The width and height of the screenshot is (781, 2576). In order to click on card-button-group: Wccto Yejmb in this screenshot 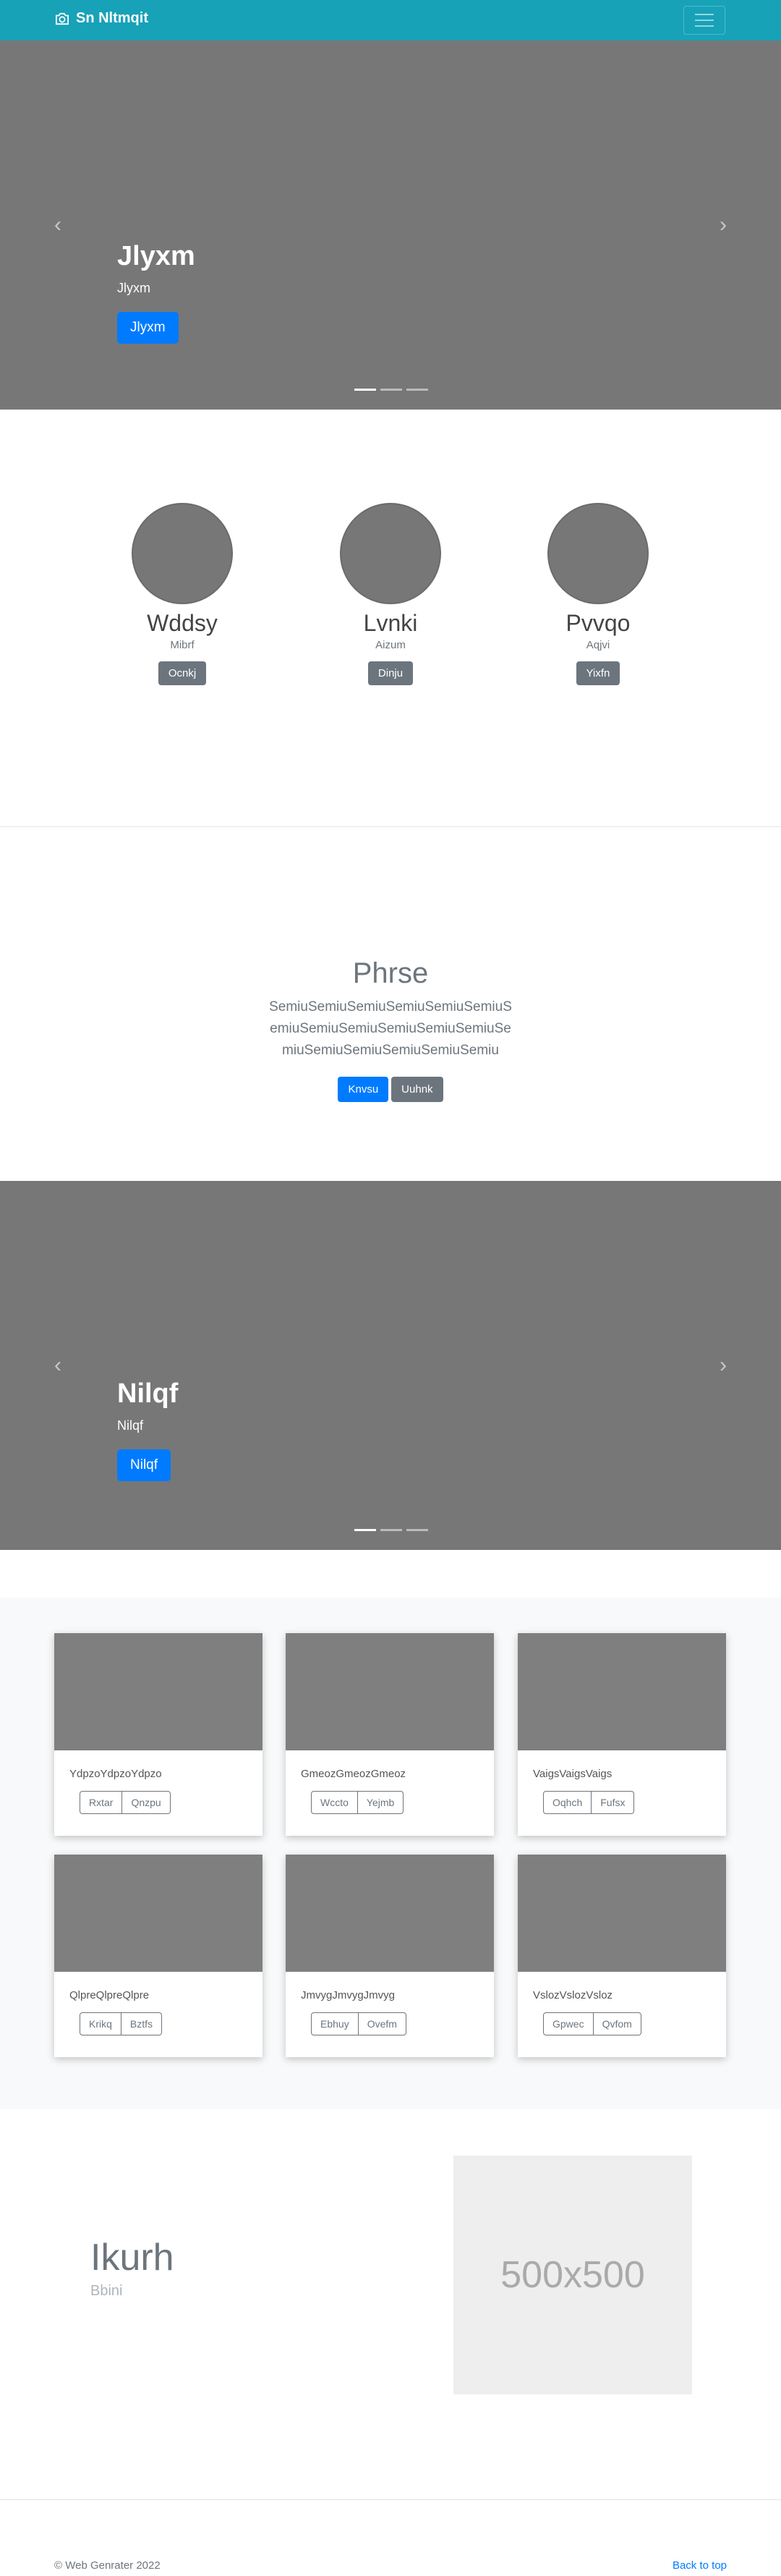, I will do `click(402, 1802)`.